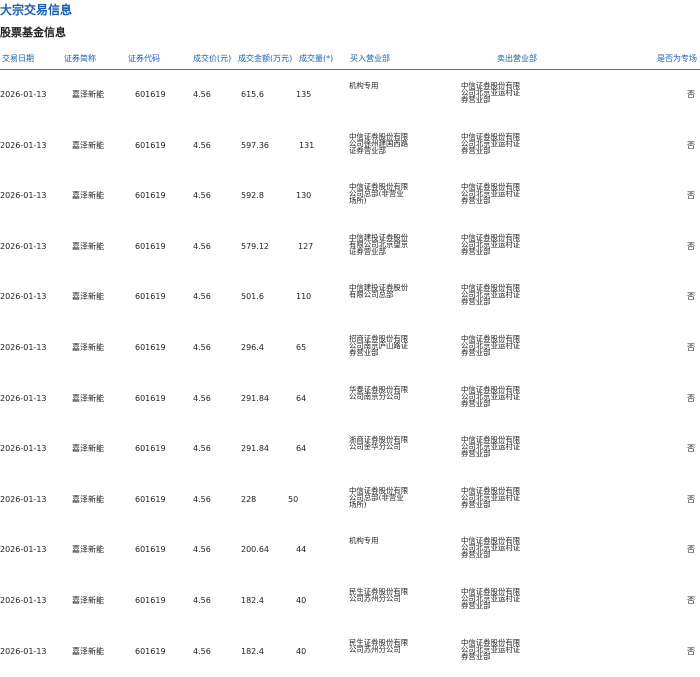 Image resolution: width=700 pixels, height=677 pixels. Describe the element at coordinates (252, 347) in the screenshot. I see `cell-amount: 296.4` at that location.